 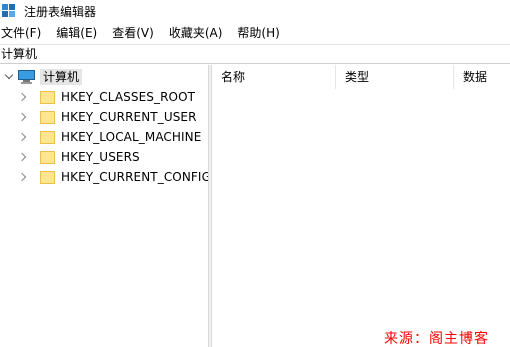 I want to click on title-bar: 注册表编辑器, so click(x=255, y=11).